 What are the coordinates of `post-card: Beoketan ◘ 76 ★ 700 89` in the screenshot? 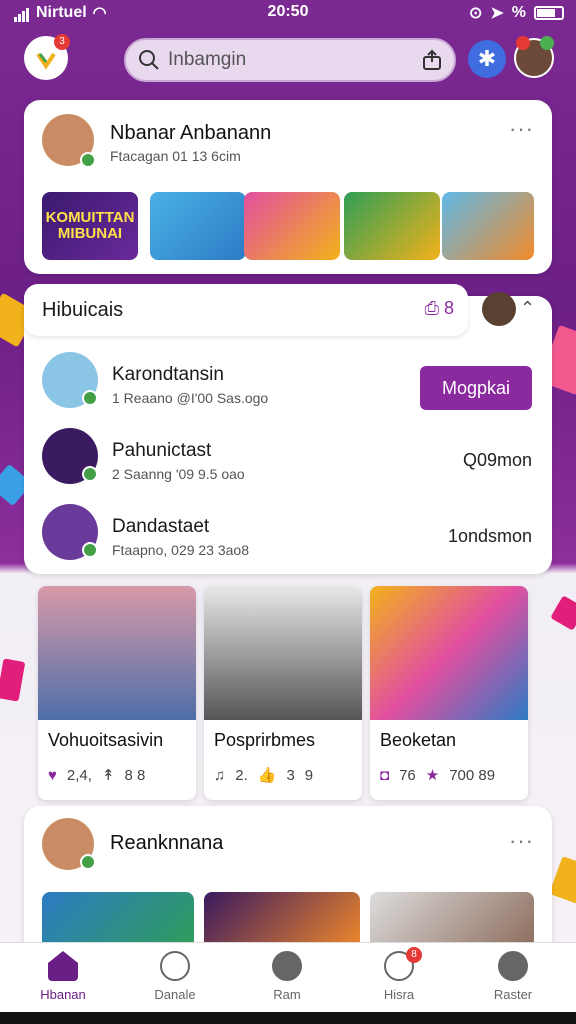 It's located at (449, 693).